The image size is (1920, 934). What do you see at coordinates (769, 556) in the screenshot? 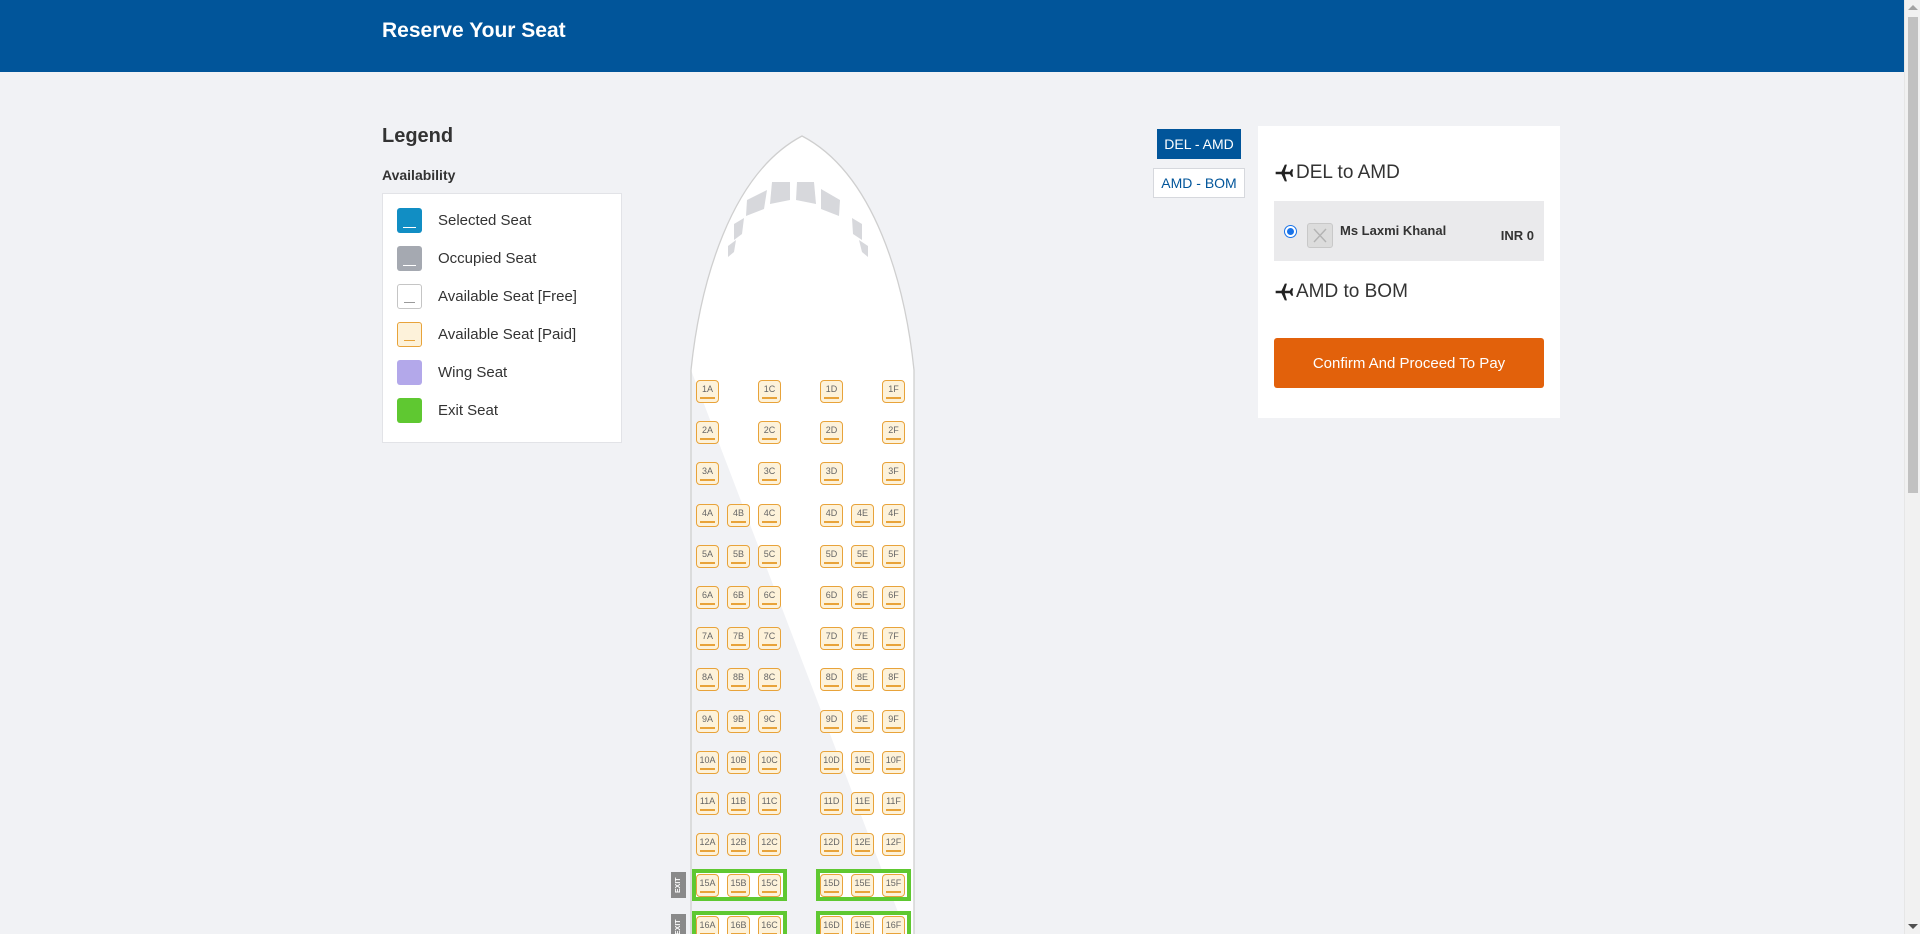
I see `seat-5c: 5C` at bounding box center [769, 556].